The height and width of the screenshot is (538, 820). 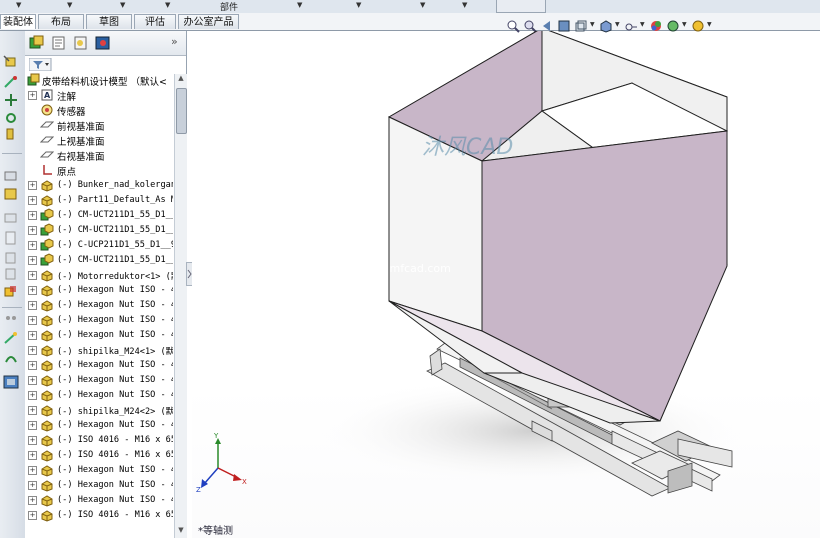 I want to click on tree-item-label: (-) Hexagon Nut ISO - 4, so click(x=115, y=290).